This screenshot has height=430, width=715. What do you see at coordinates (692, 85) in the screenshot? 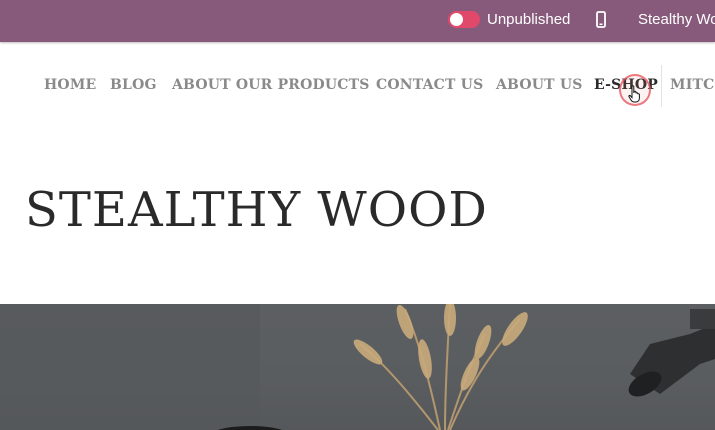
I see `nav-item-mitc: Mitc` at bounding box center [692, 85].